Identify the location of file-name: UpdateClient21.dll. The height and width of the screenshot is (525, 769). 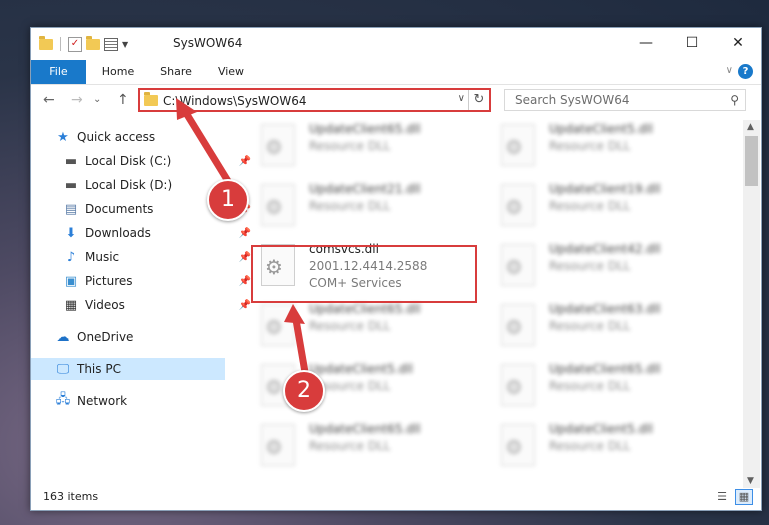
(365, 189).